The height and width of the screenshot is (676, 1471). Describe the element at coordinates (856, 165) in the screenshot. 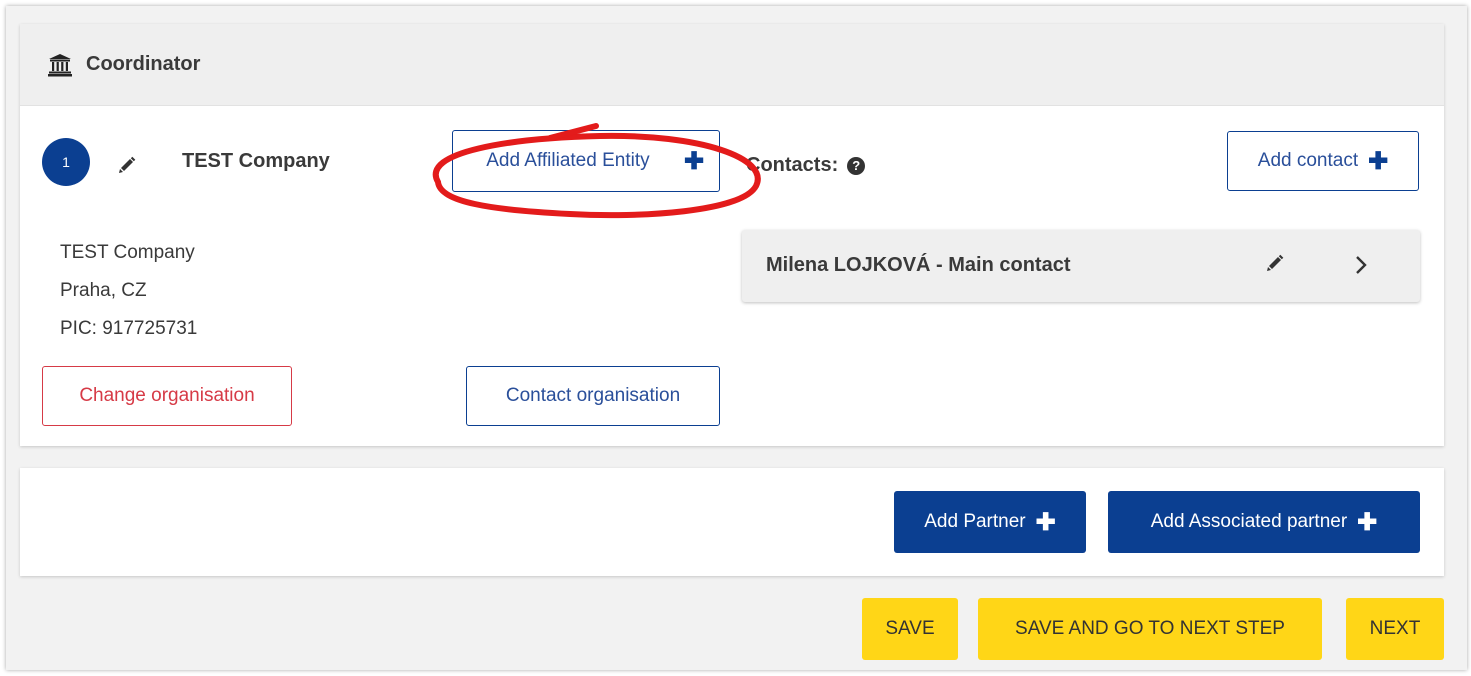

I see `question-circle-icon: ?` at that location.